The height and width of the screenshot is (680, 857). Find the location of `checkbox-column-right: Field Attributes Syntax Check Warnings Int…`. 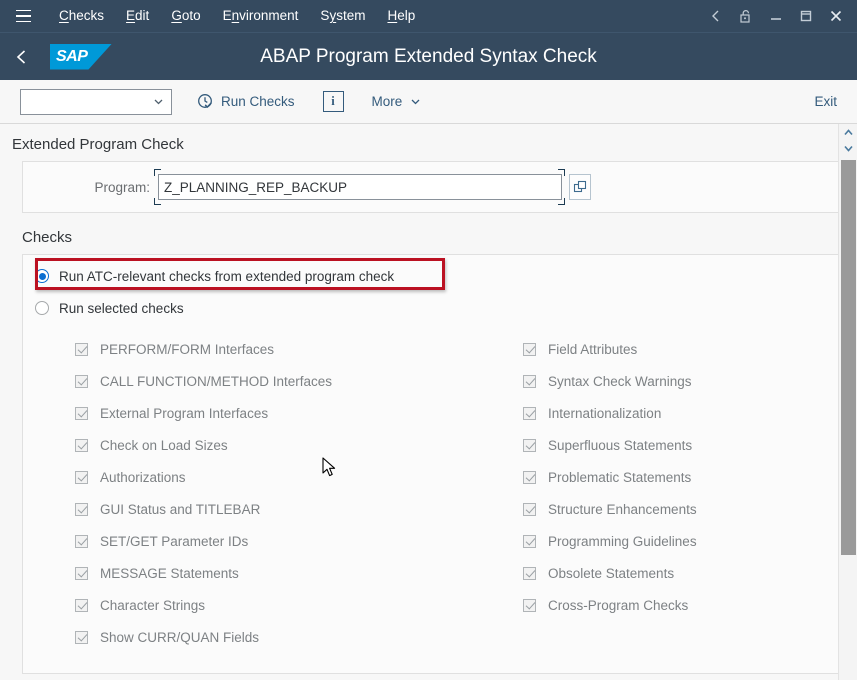

checkbox-column-right: Field Attributes Syntax Check Warnings Int… is located at coordinates (610, 477).